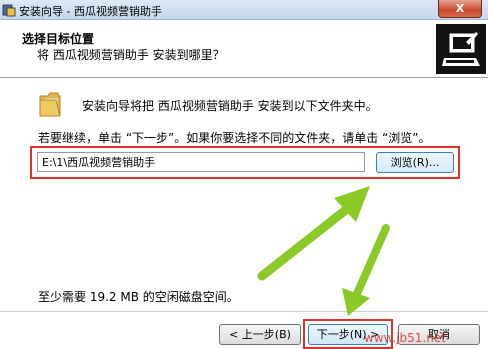  I want to click on back-button: < 上一步(B), so click(260, 334).